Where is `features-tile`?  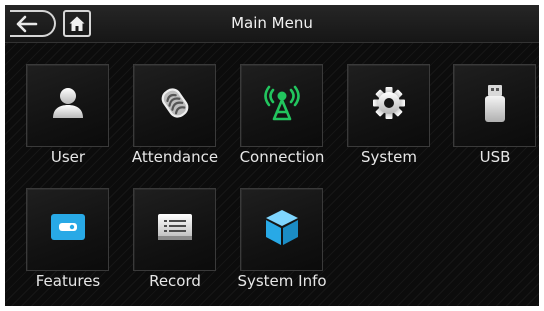
features-tile is located at coordinates (67, 229).